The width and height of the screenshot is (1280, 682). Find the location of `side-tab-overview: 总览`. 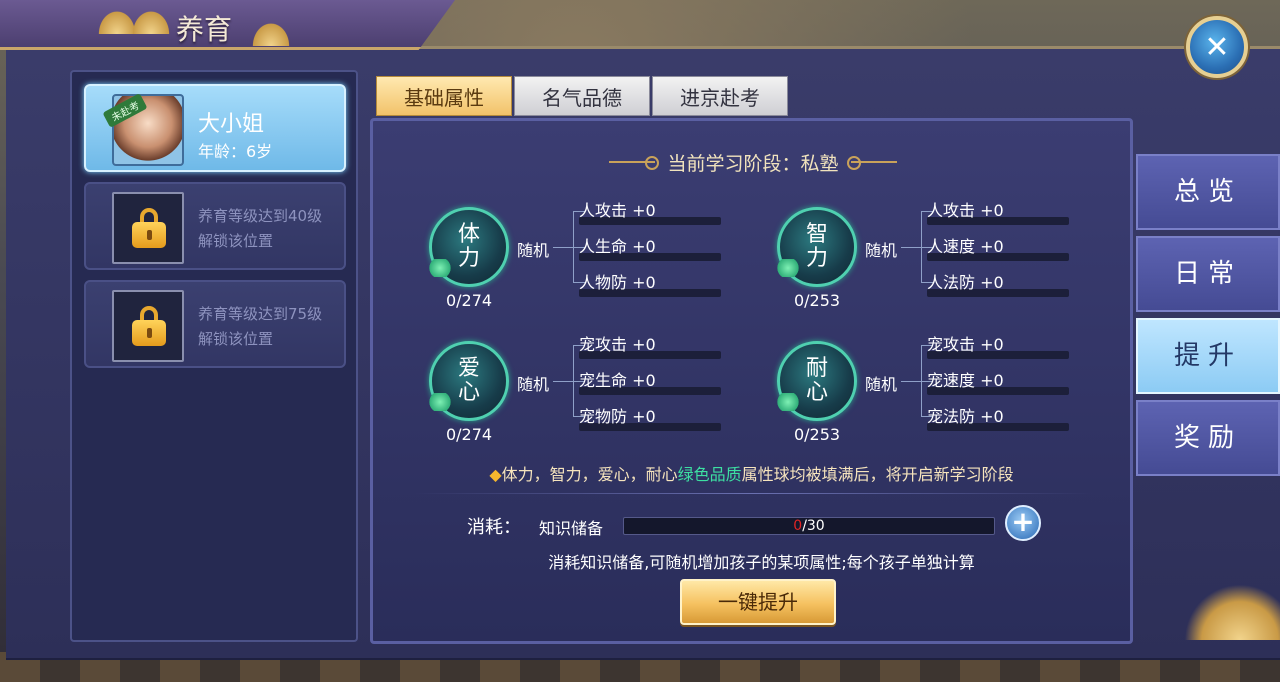

side-tab-overview: 总览 is located at coordinates (1208, 192).